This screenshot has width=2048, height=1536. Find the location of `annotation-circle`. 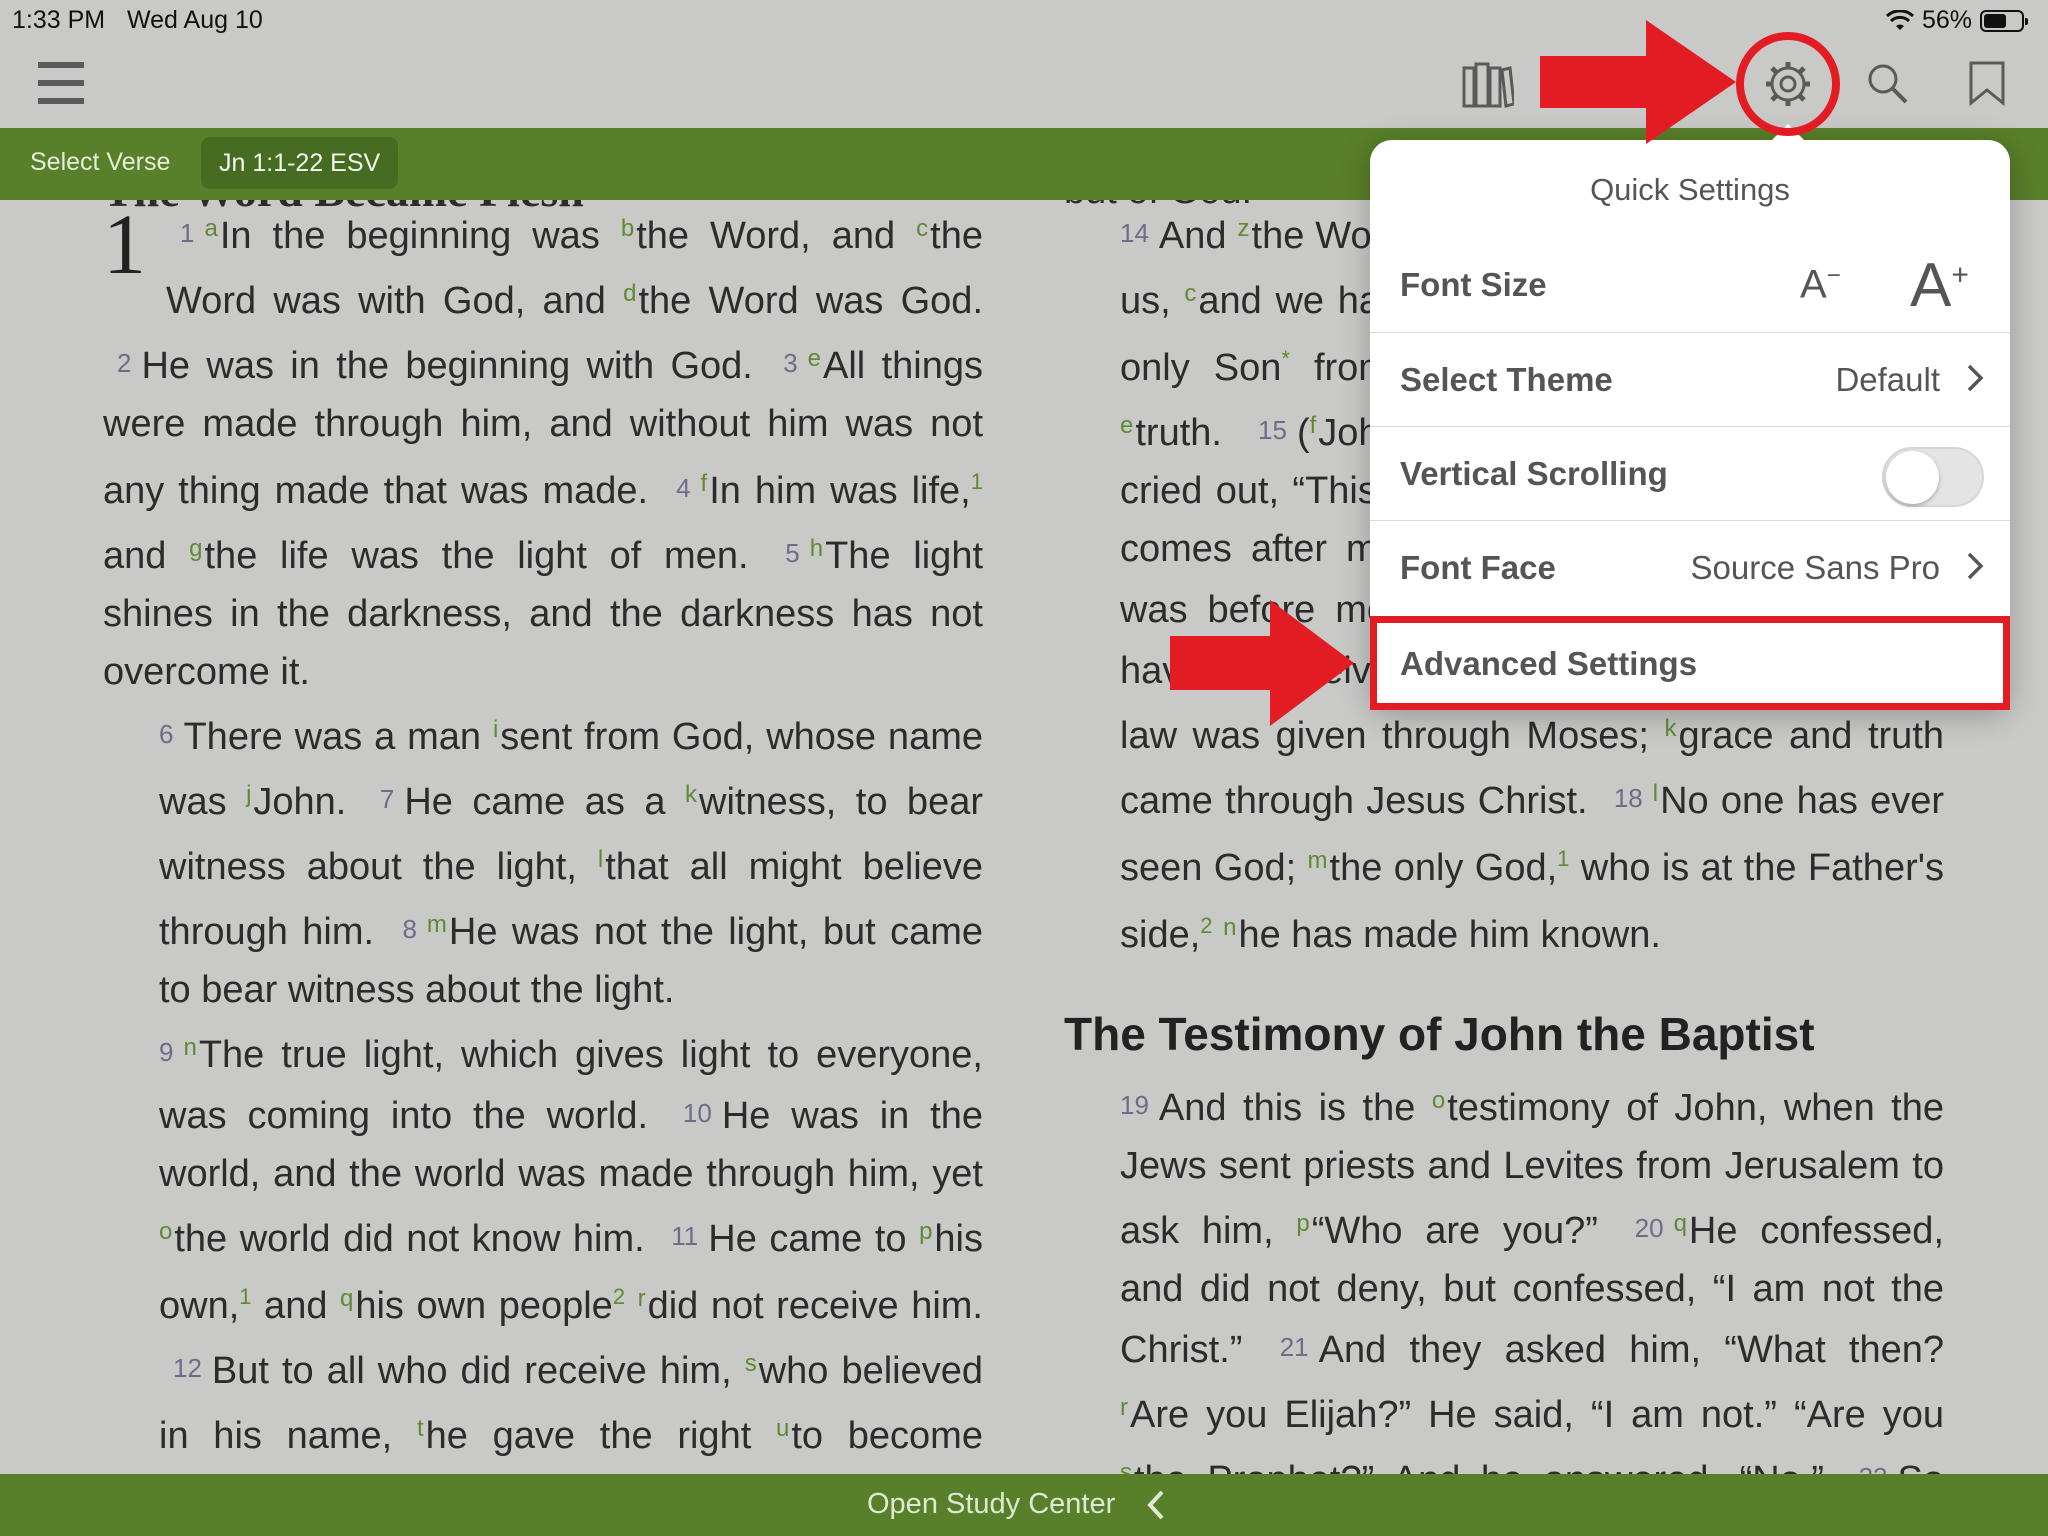

annotation-circle is located at coordinates (1788, 84).